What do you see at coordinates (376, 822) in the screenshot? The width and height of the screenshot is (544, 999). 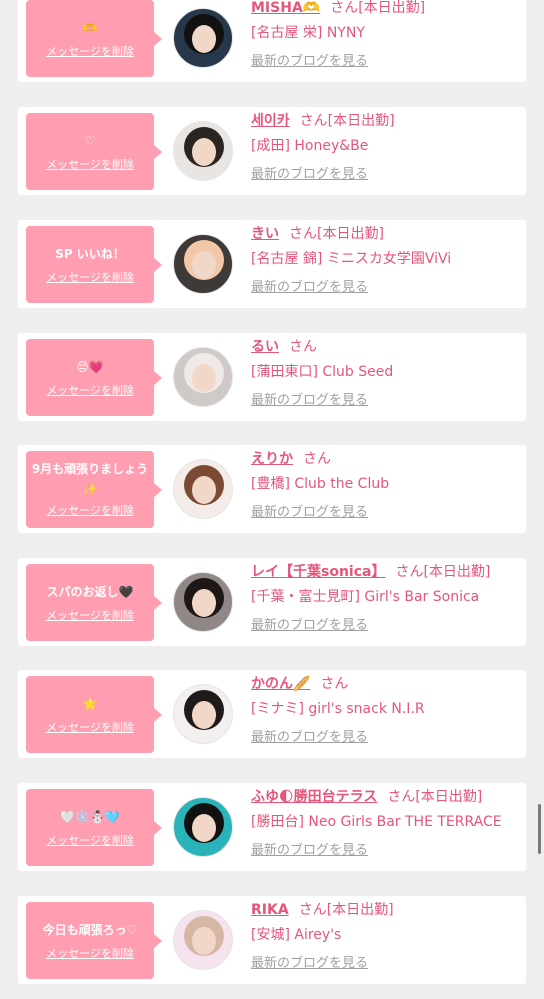 I see `shop-name: [勝田台] Neo Girls Bar THE TERRACE` at bounding box center [376, 822].